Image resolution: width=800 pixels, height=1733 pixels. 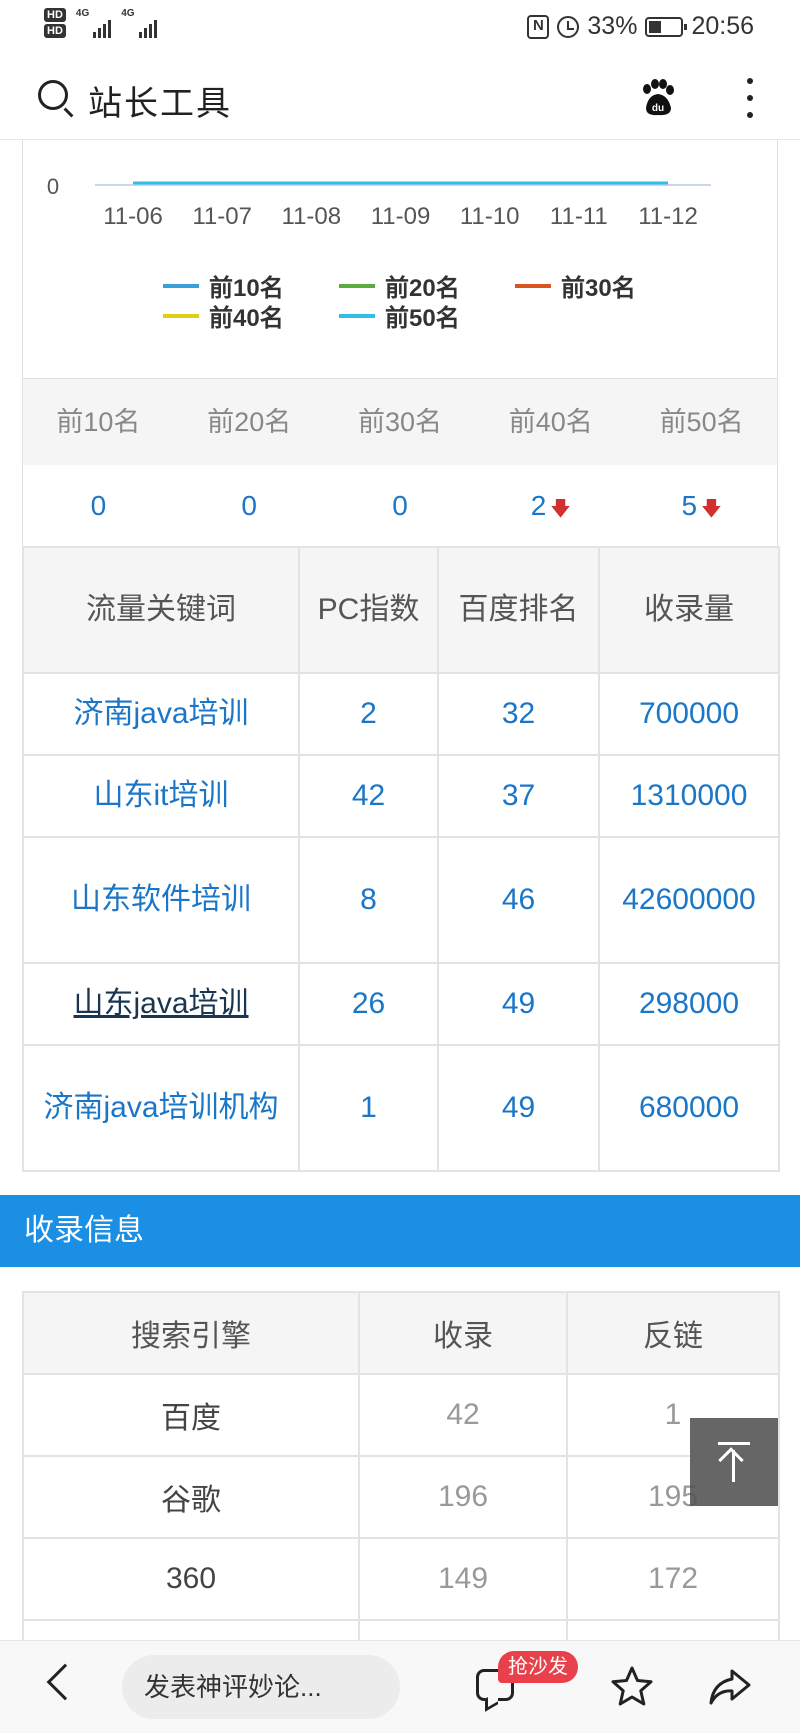 I want to click on indexed-cell: 298000, so click(x=689, y=1004).